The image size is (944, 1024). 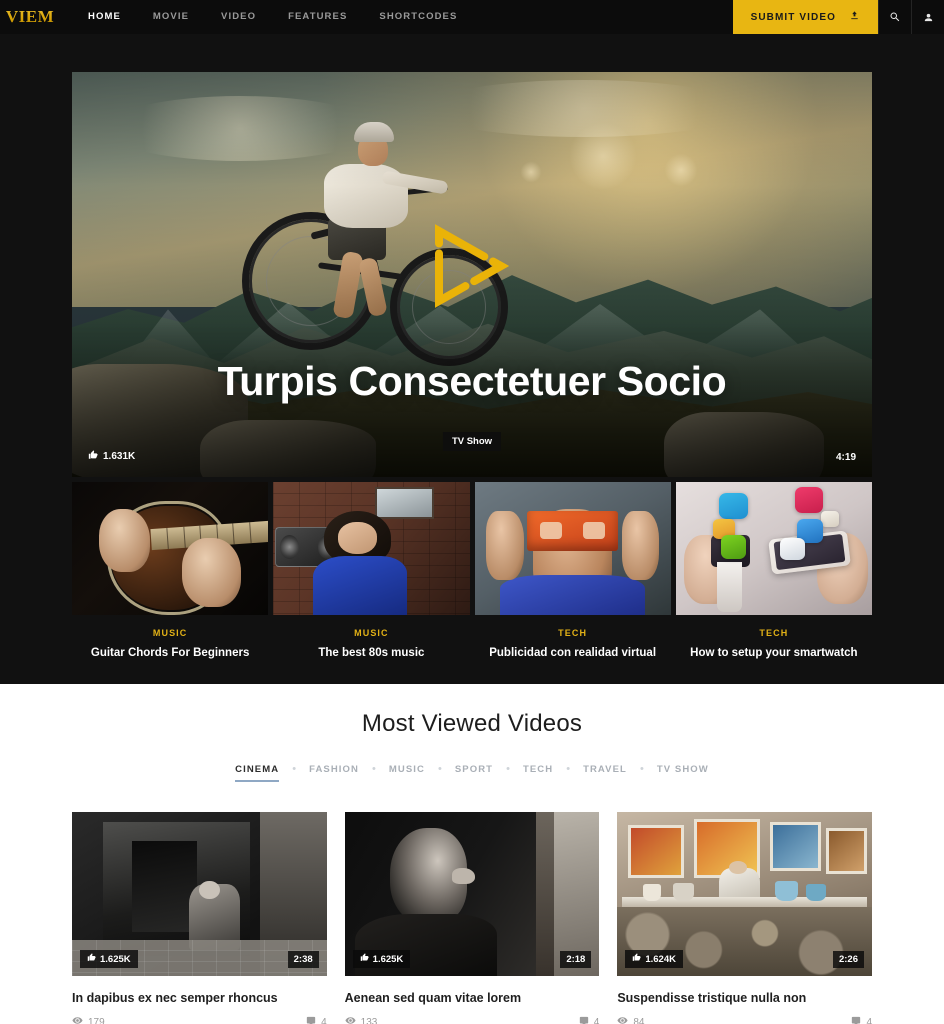 I want to click on app-icon-leaf, so click(x=733, y=547).